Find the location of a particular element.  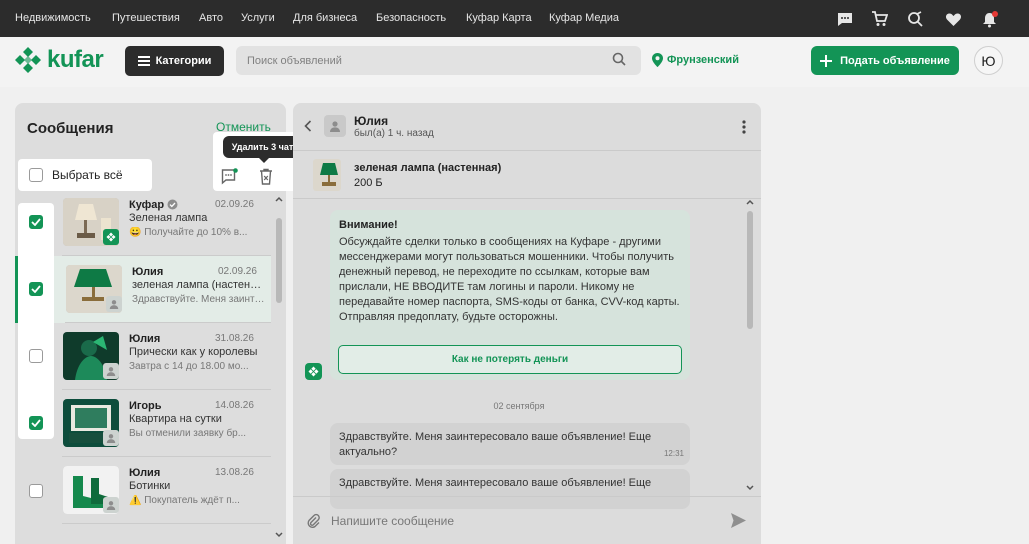

message-time: 12:31 is located at coordinates (673, 453).